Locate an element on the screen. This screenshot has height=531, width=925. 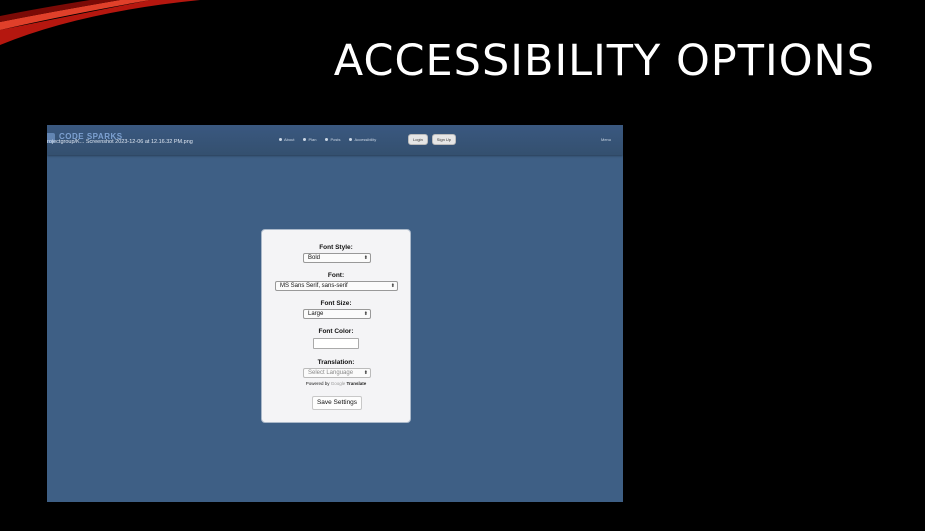
nav-item-about: About is located at coordinates (286, 139).